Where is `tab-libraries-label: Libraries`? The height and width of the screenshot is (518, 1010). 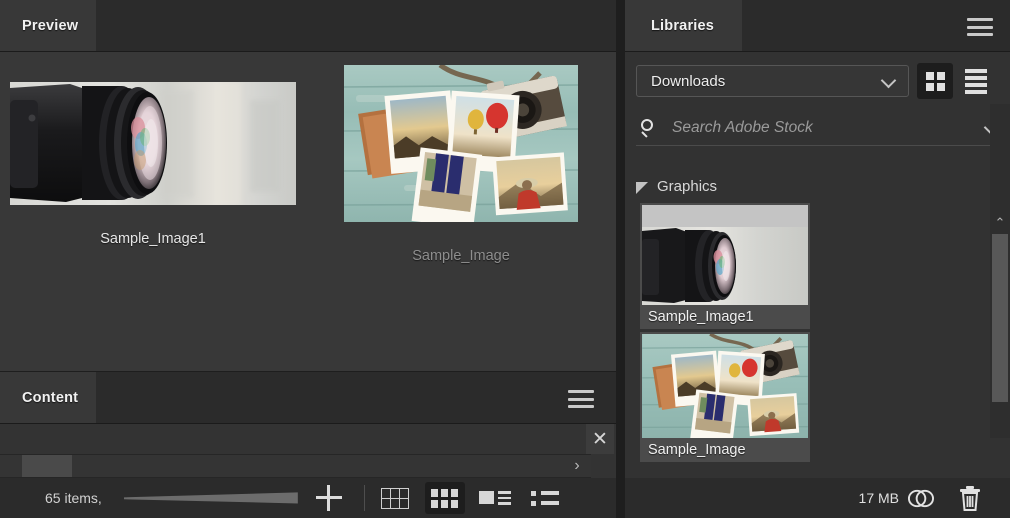
tab-libraries-label: Libraries is located at coordinates (683, 26).